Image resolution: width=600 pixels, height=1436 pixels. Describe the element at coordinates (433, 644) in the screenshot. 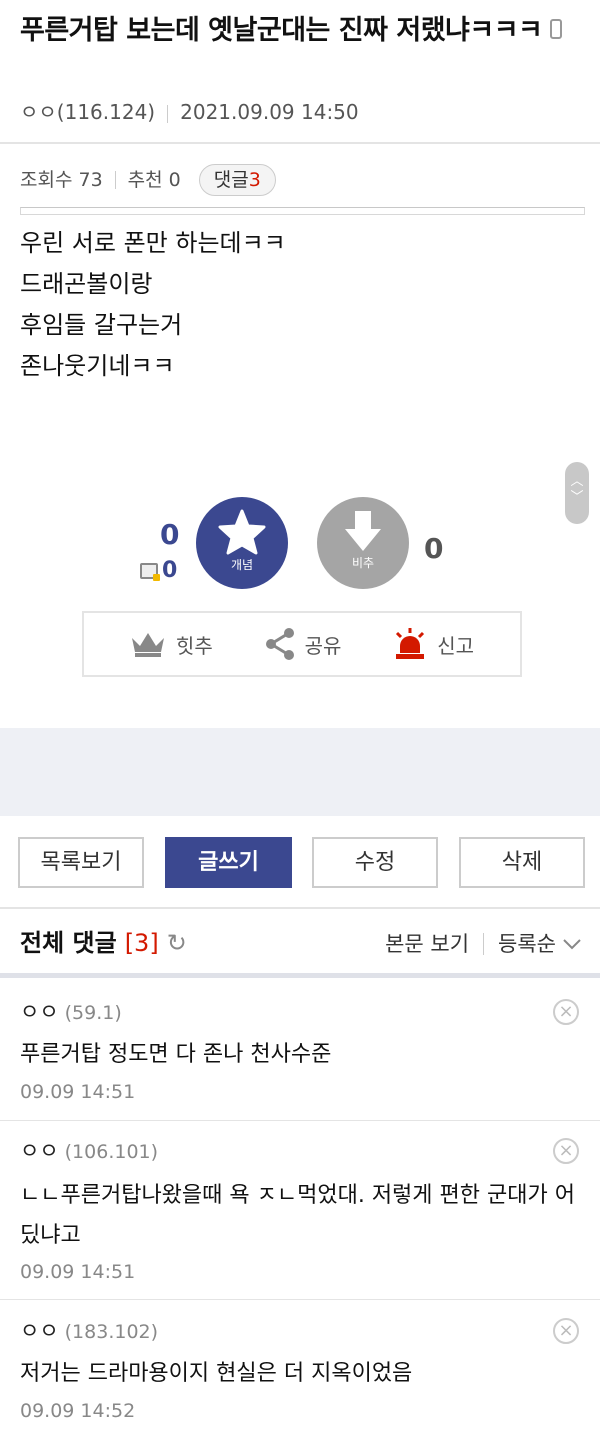

I see `report-button: 신고` at that location.